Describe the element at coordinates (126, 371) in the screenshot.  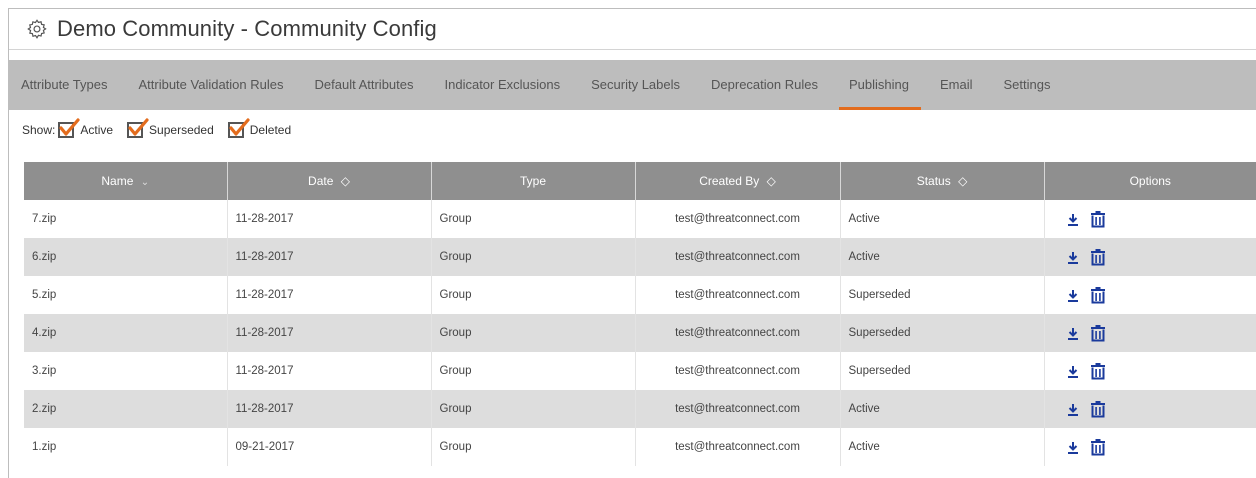
I see `cell-name: 3.zip` at that location.